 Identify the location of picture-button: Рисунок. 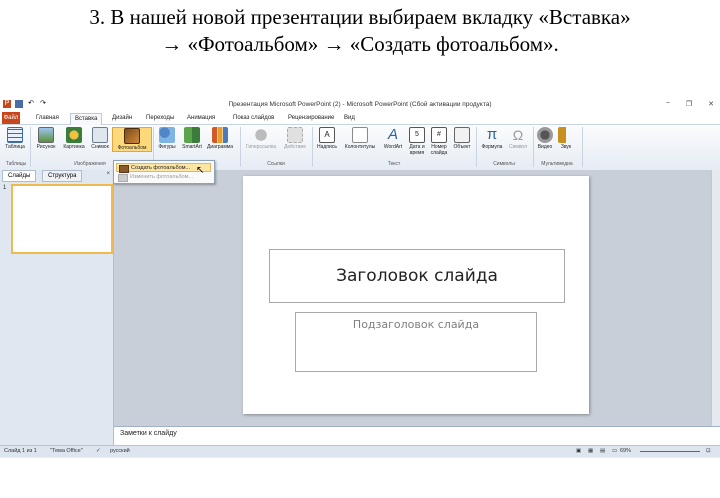
(46, 138).